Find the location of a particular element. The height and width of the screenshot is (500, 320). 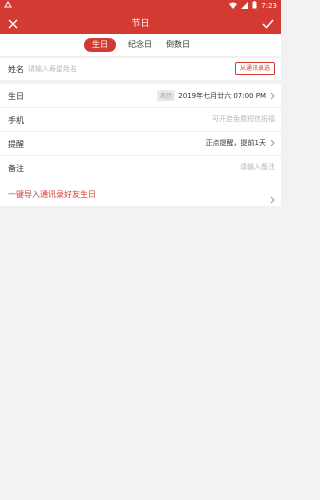

import-contacts-row: 一键导入通讯录好友生日 is located at coordinates (140, 194).